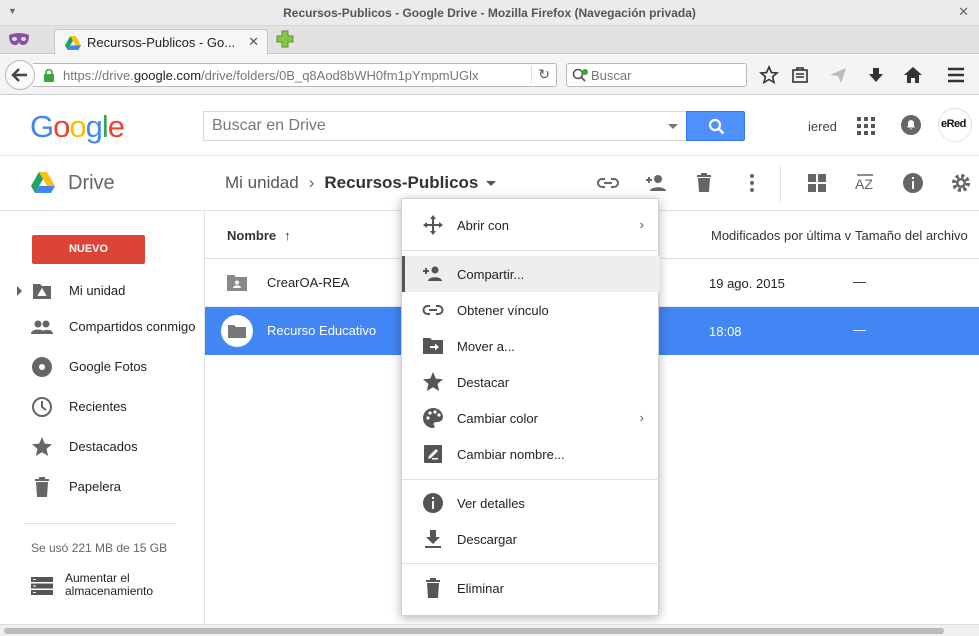 The height and width of the screenshot is (636, 979). Describe the element at coordinates (540, 74) in the screenshot. I see `reload-icon: ↻` at that location.